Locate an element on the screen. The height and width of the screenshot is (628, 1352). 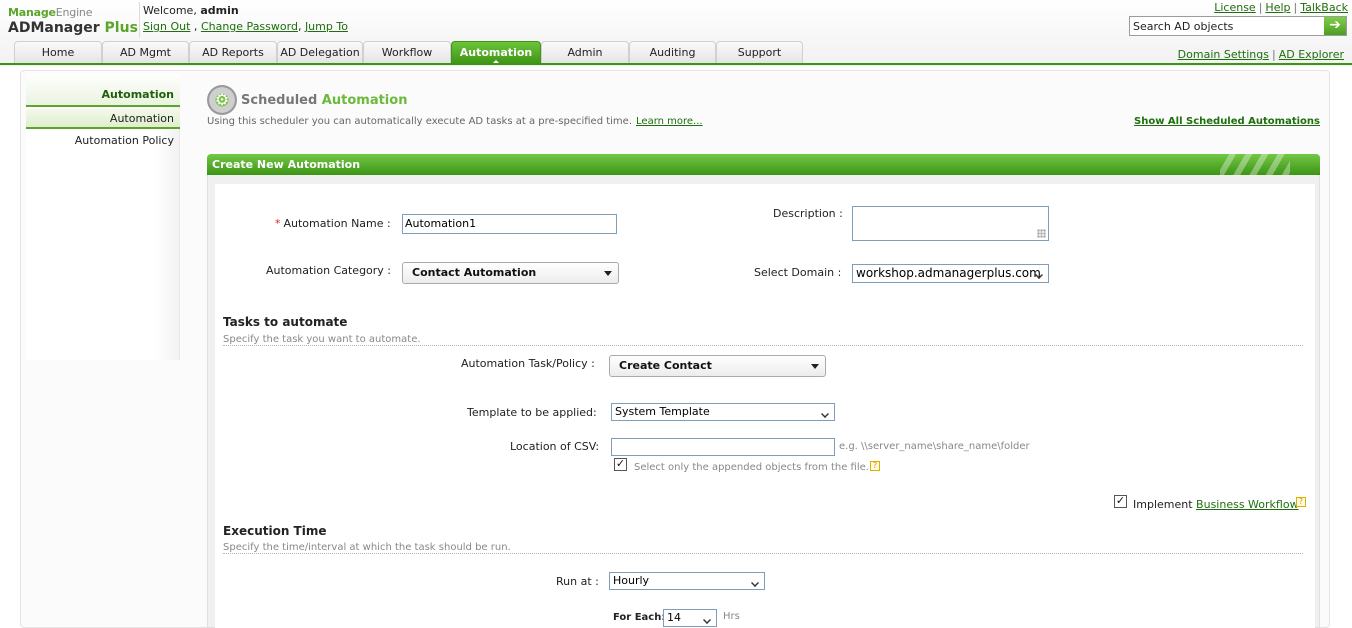
product-logo-part-b: Plus is located at coordinates (118, 28).